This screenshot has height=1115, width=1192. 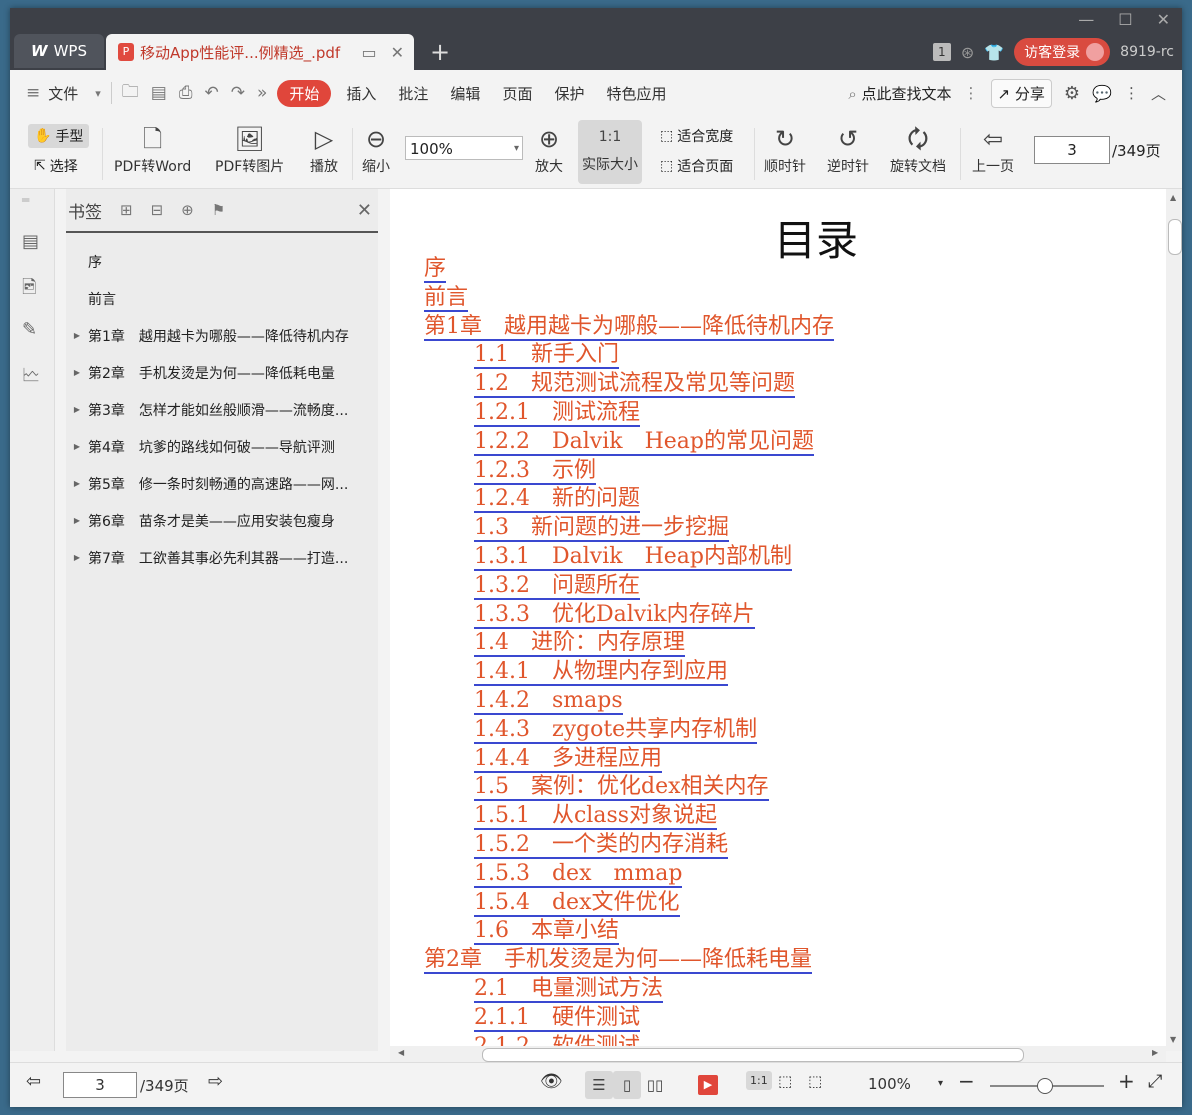 I want to click on vertical-scroll-thumb, so click(x=1175, y=237).